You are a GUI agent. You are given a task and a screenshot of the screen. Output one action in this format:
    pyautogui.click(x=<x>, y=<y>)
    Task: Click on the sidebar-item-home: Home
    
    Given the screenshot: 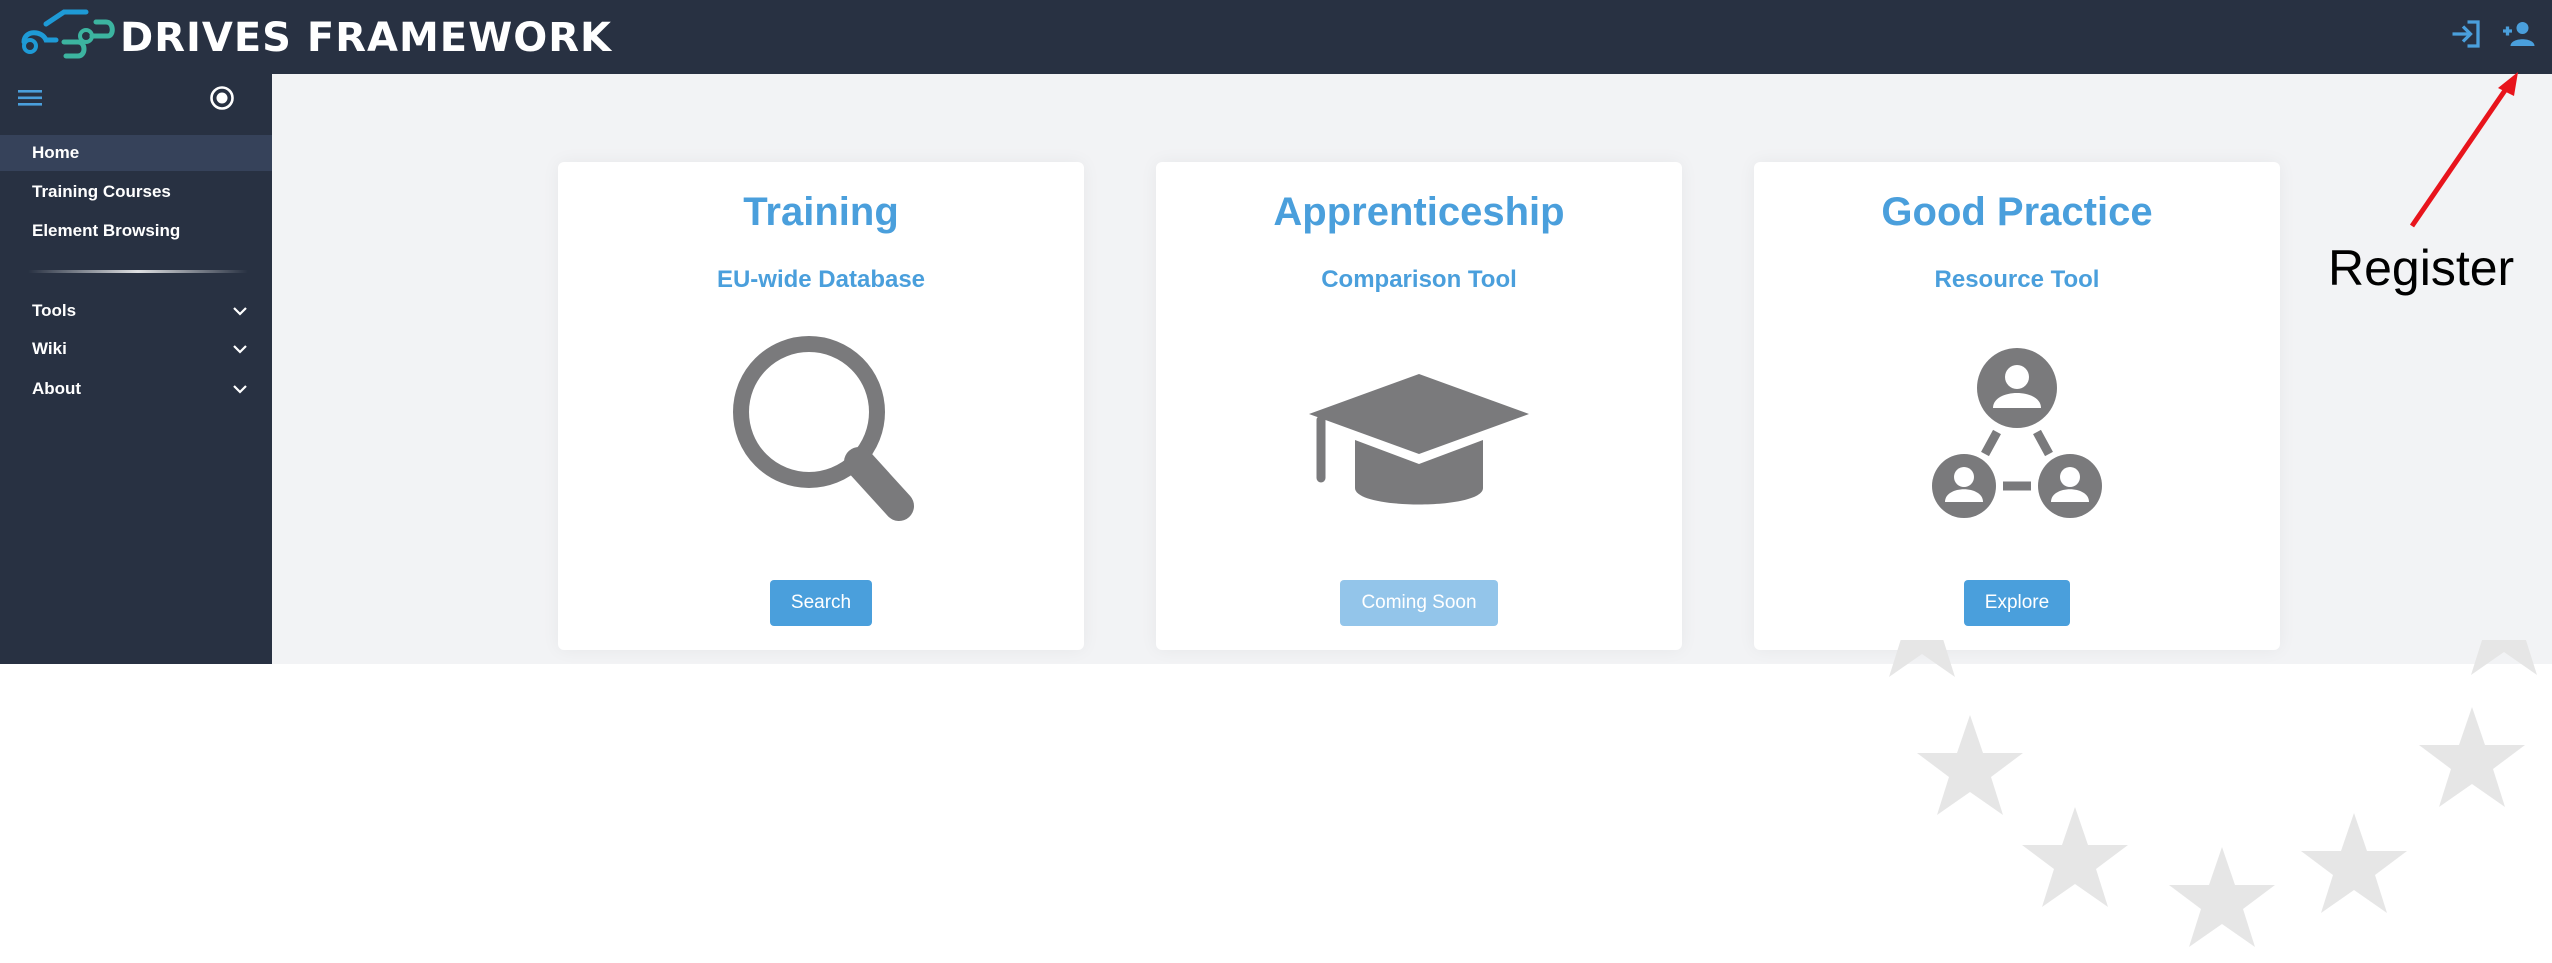 What is the action you would take?
    pyautogui.click(x=136, y=153)
    